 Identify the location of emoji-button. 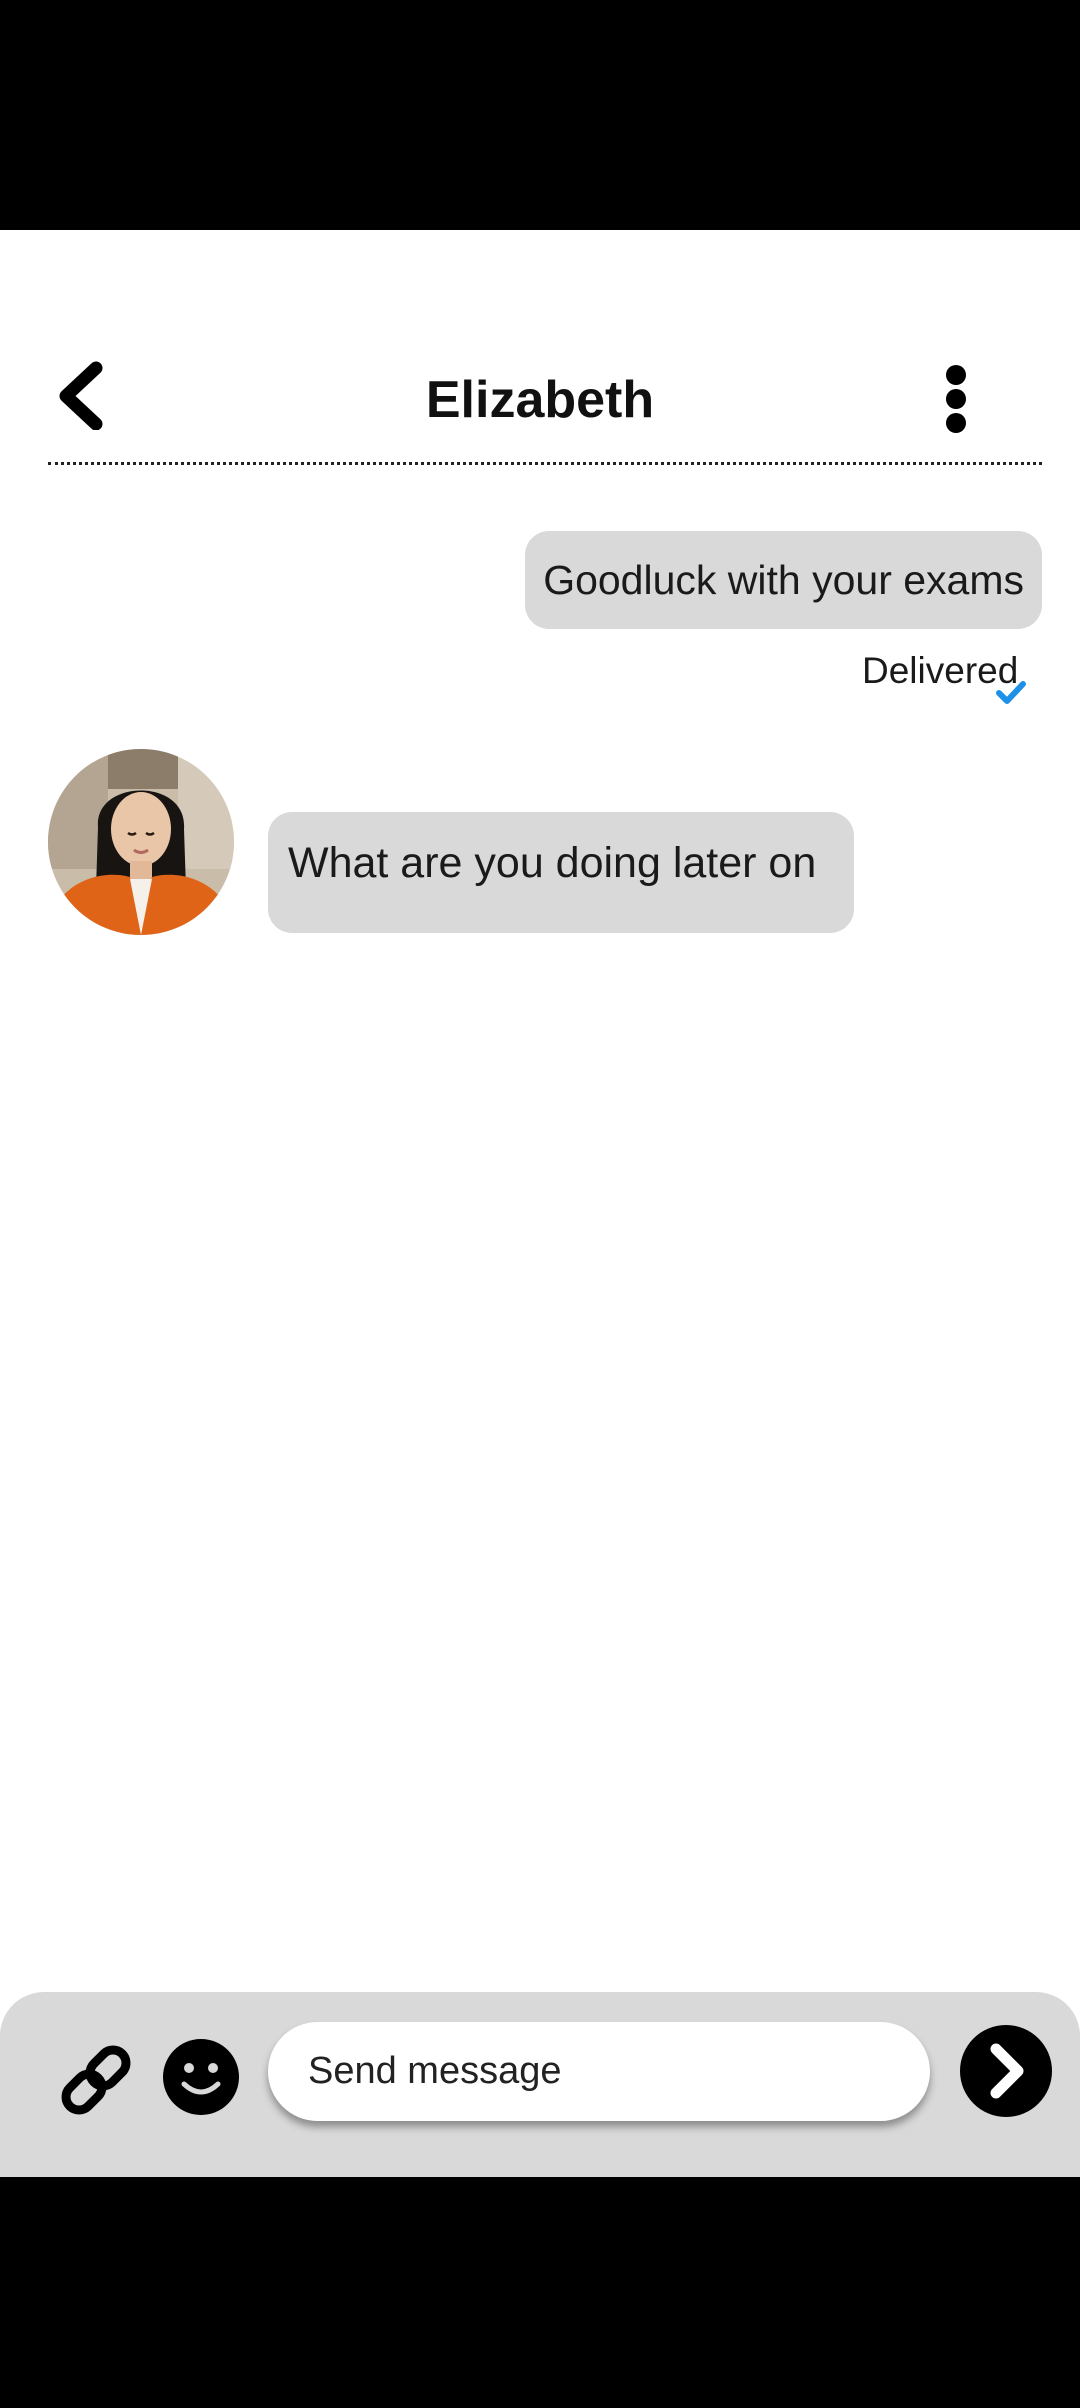
(201, 2077).